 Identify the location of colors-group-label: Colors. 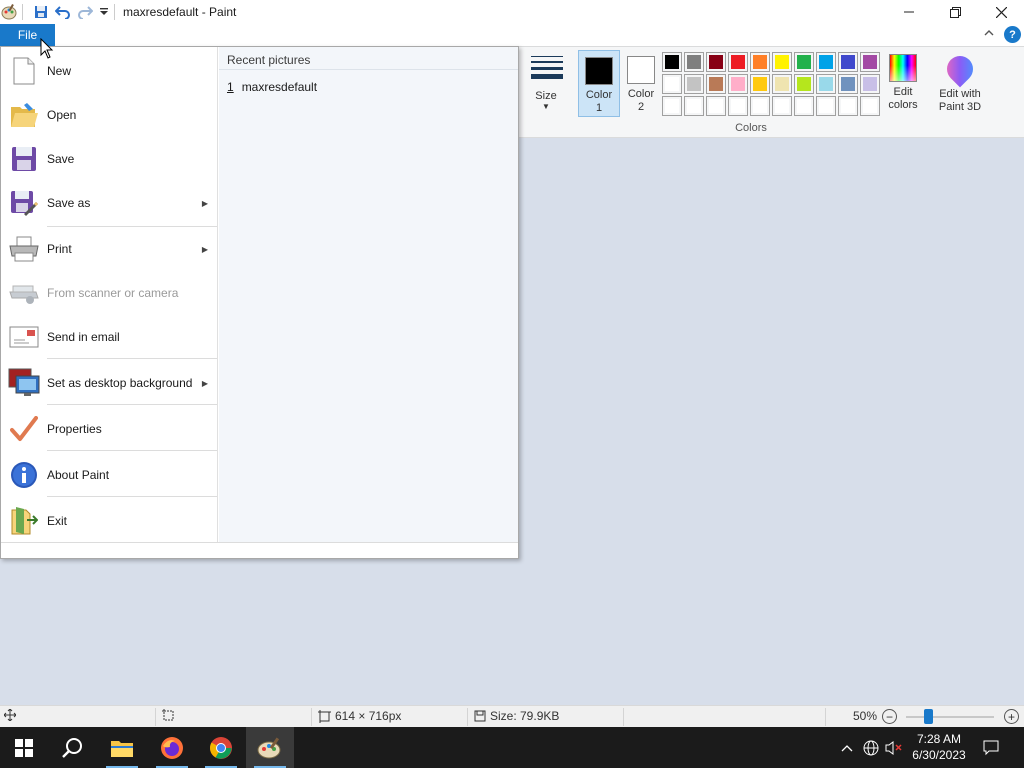
(751, 128).